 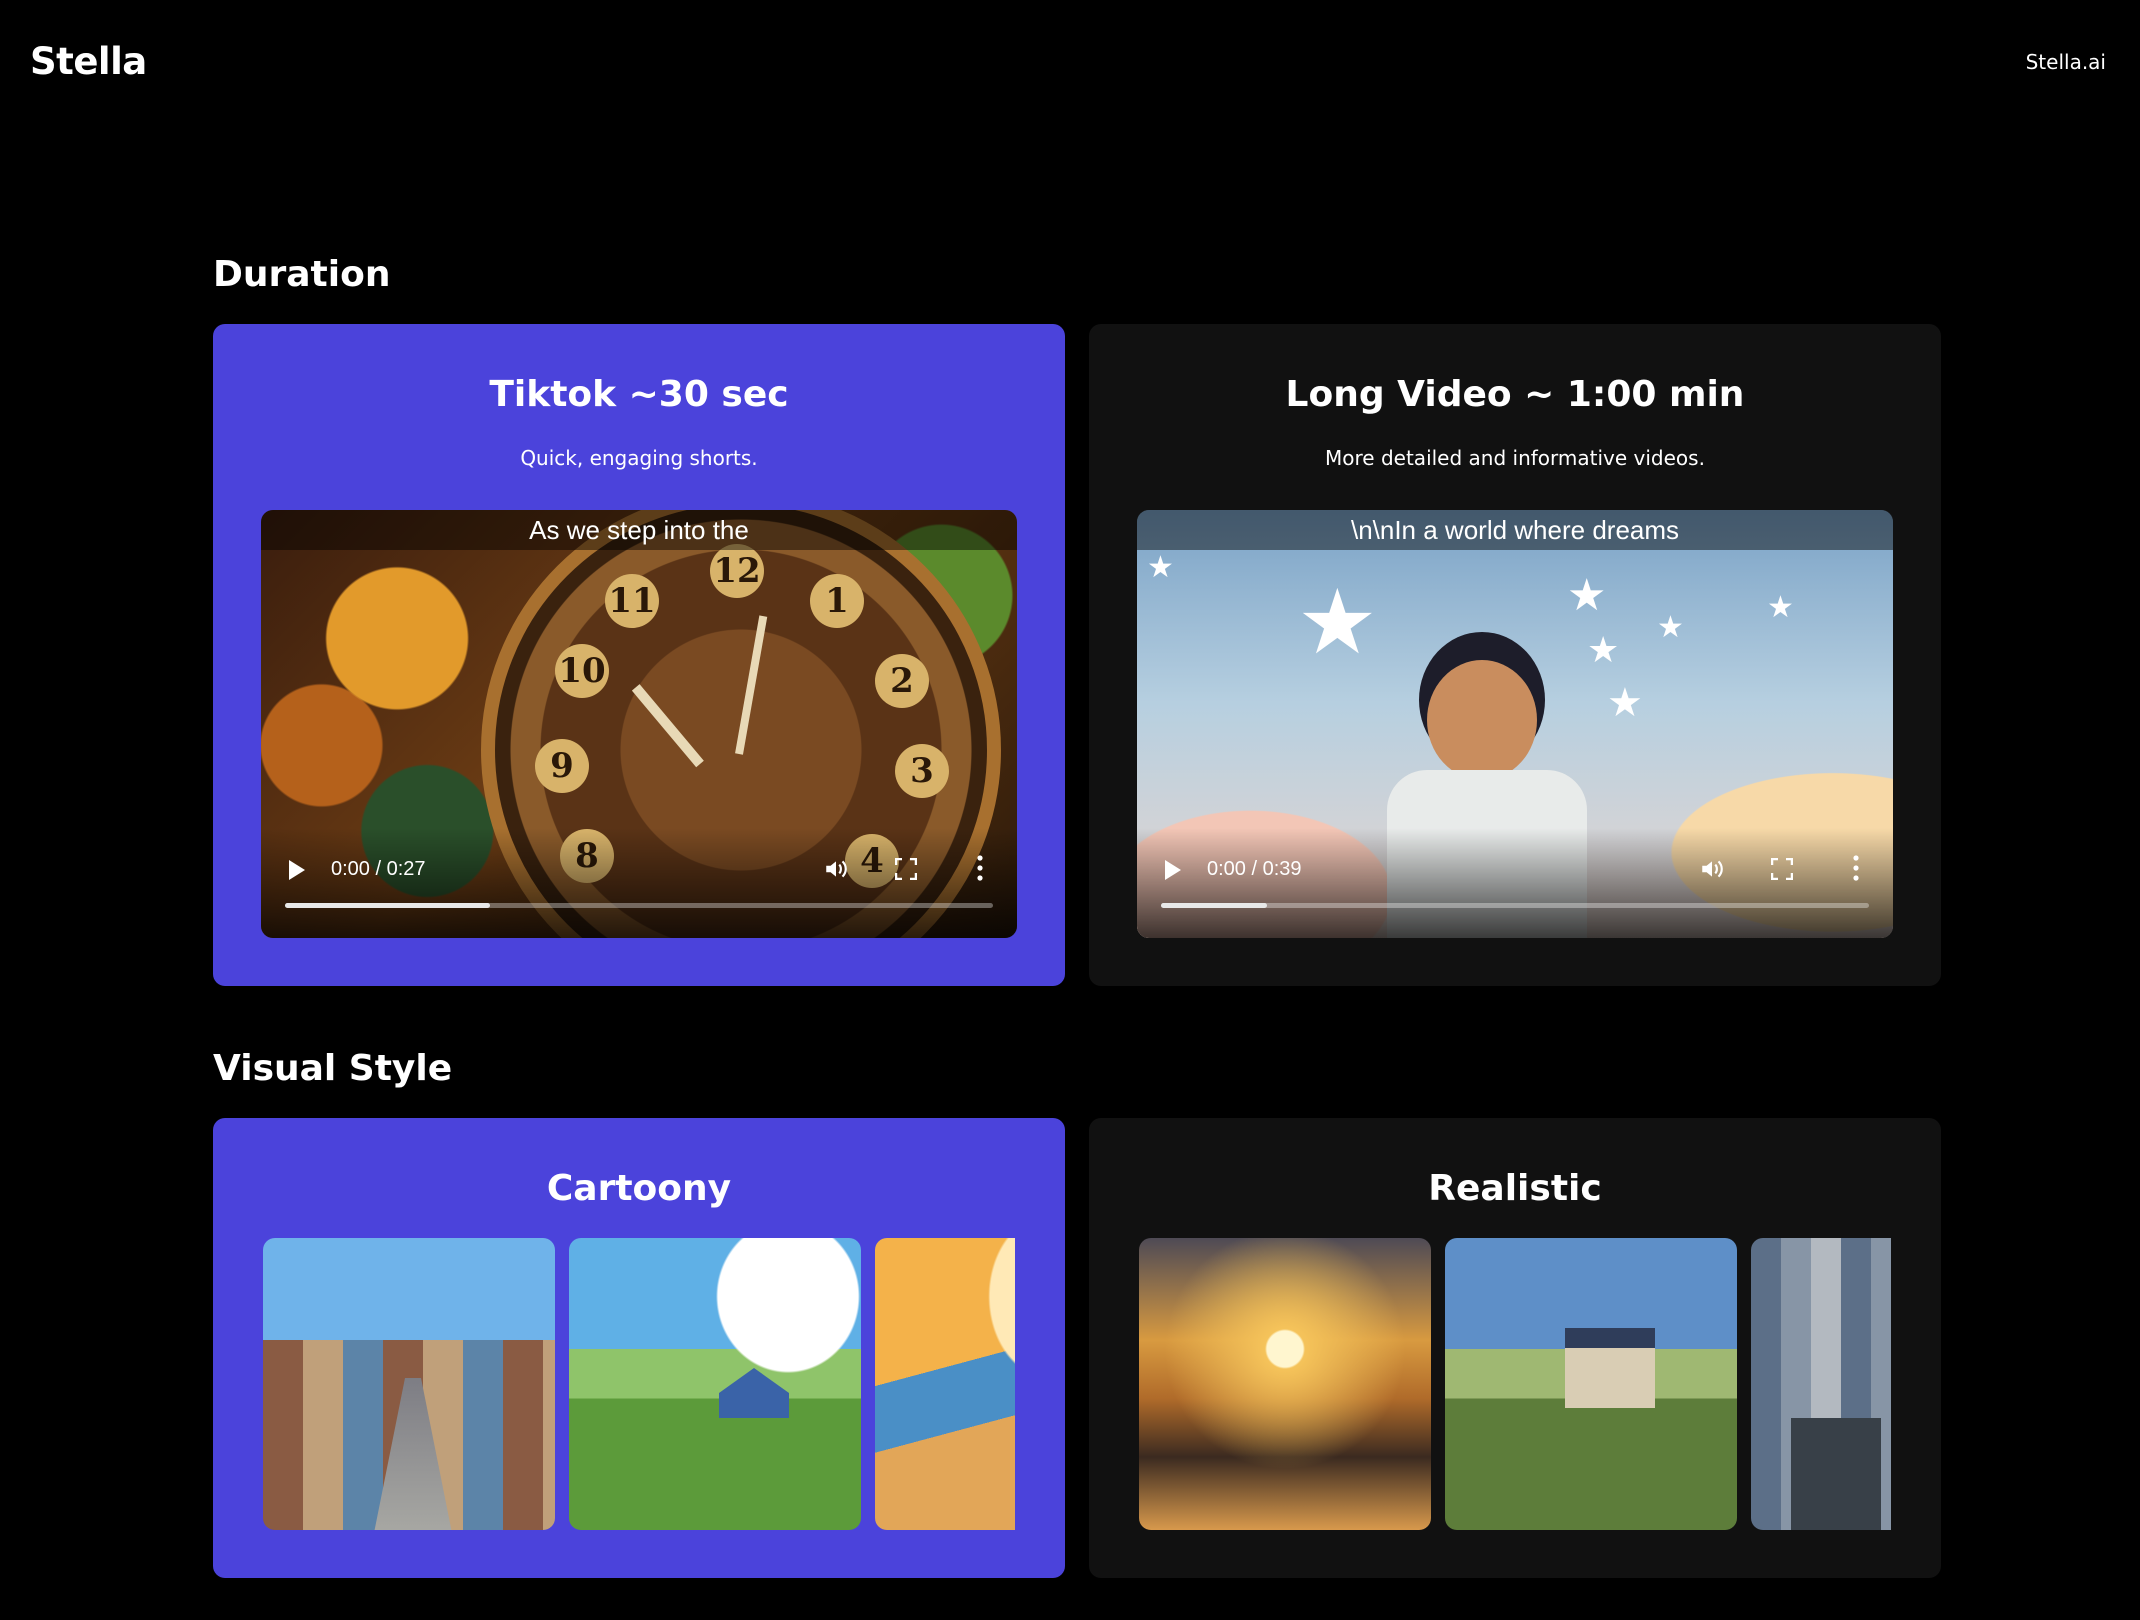 I want to click on card-title: Realistic, so click(x=1515, y=1188).